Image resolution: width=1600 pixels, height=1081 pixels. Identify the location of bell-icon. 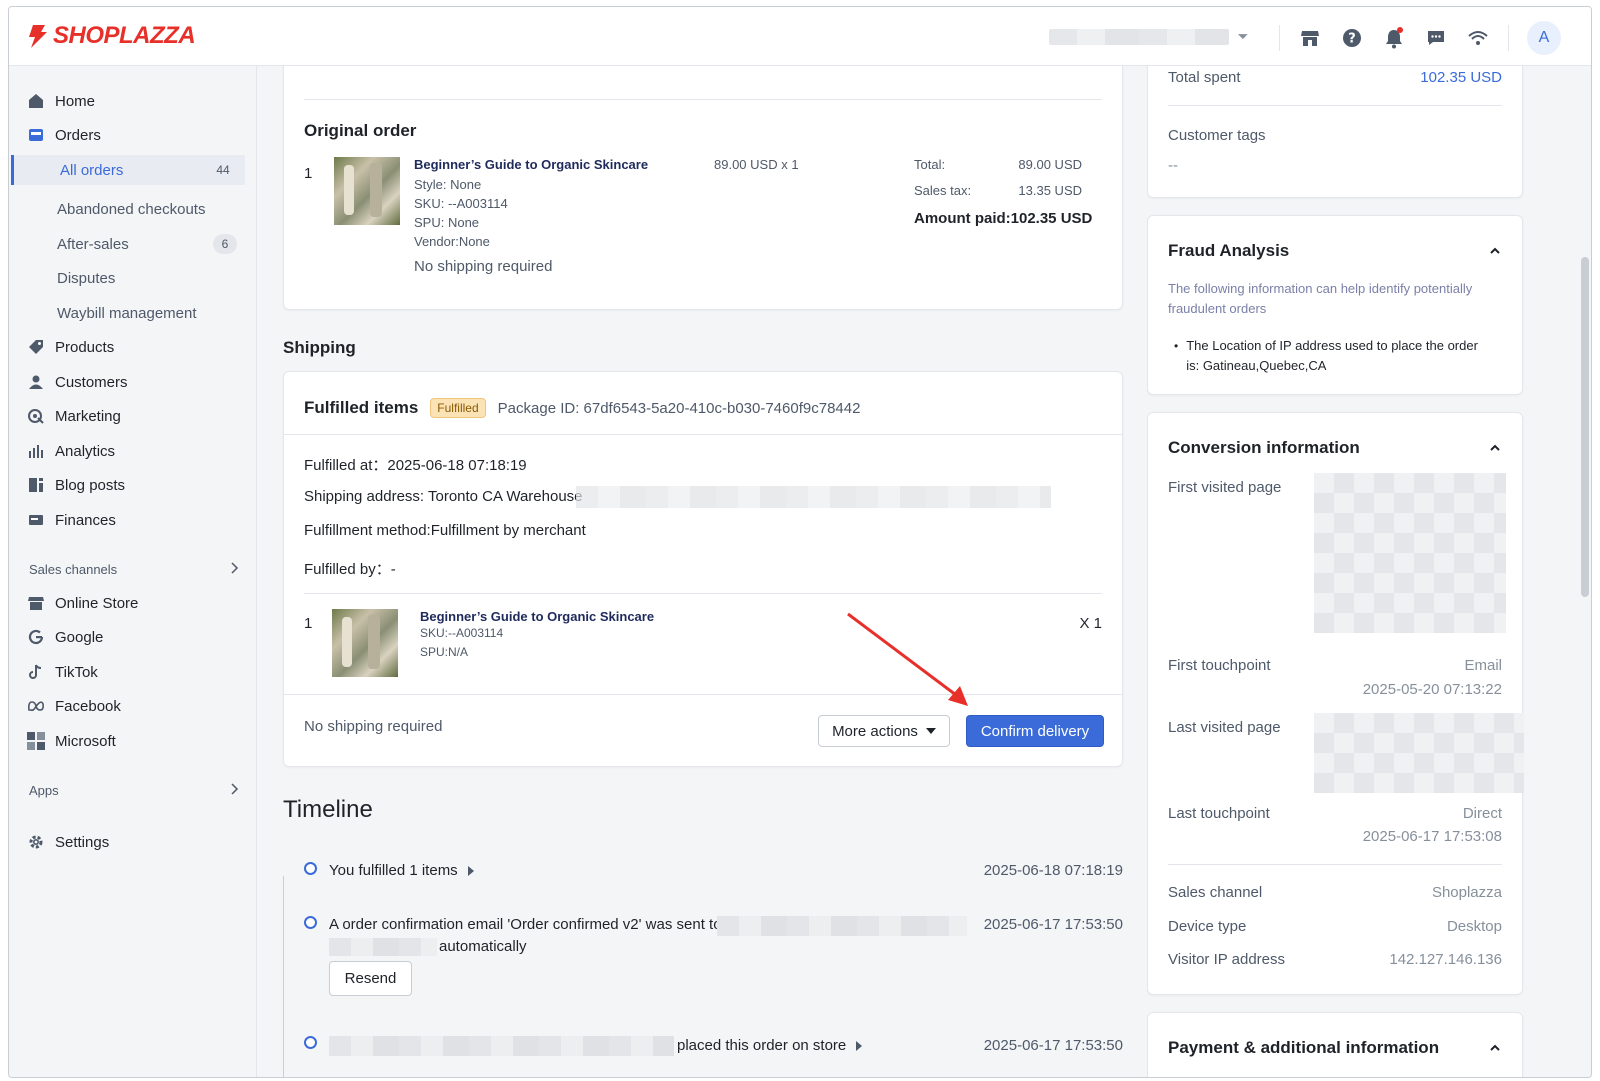
(1394, 38).